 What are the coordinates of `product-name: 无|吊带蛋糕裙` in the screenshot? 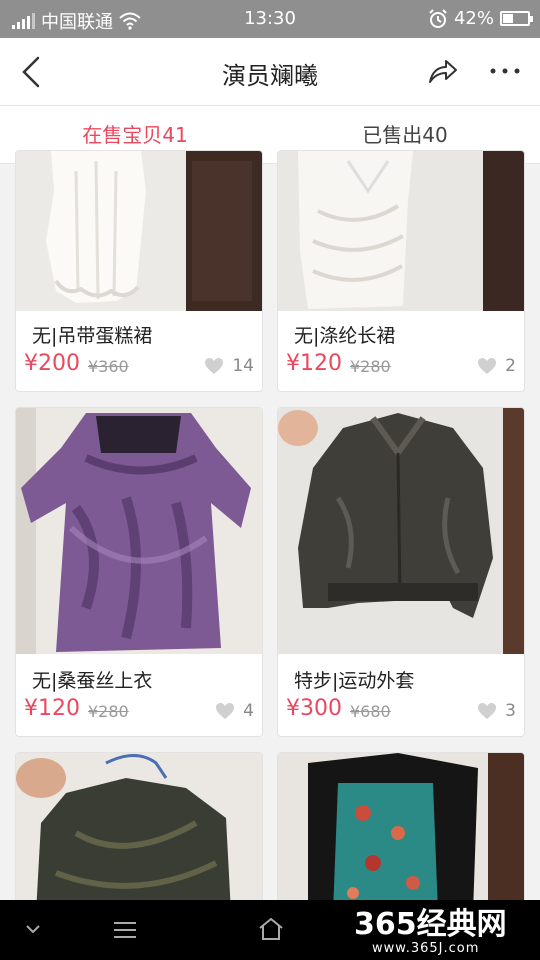 It's located at (92, 336).